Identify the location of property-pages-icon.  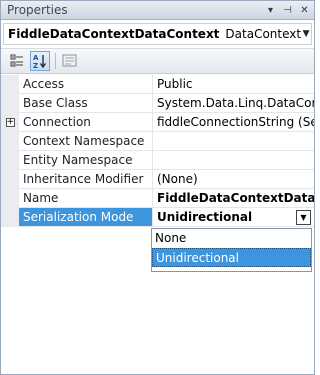
(69, 60).